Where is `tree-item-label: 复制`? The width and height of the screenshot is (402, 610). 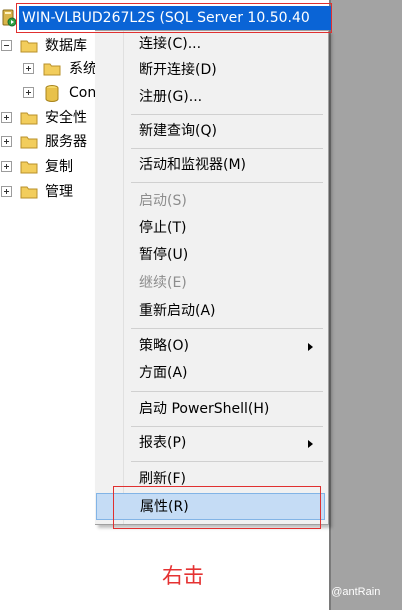
tree-item-label: 复制 is located at coordinates (59, 167).